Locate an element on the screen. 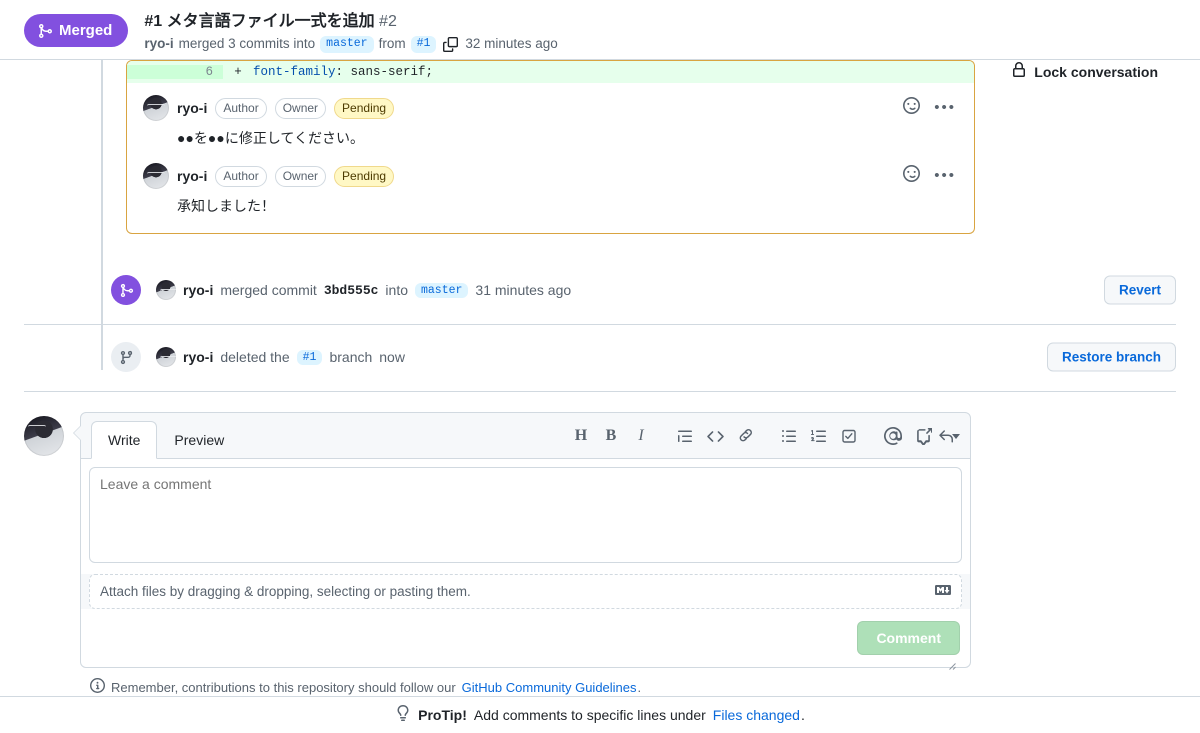 Image resolution: width=1200 pixels, height=733 pixels. head-branch-chip: #1 is located at coordinates (423, 44).